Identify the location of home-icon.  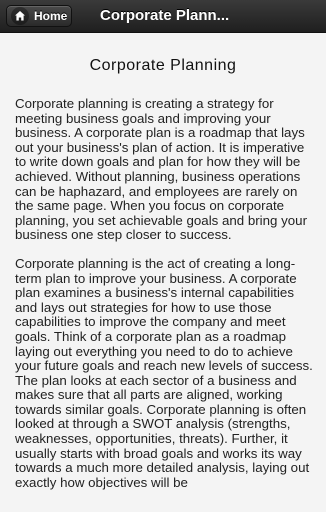
(20, 16).